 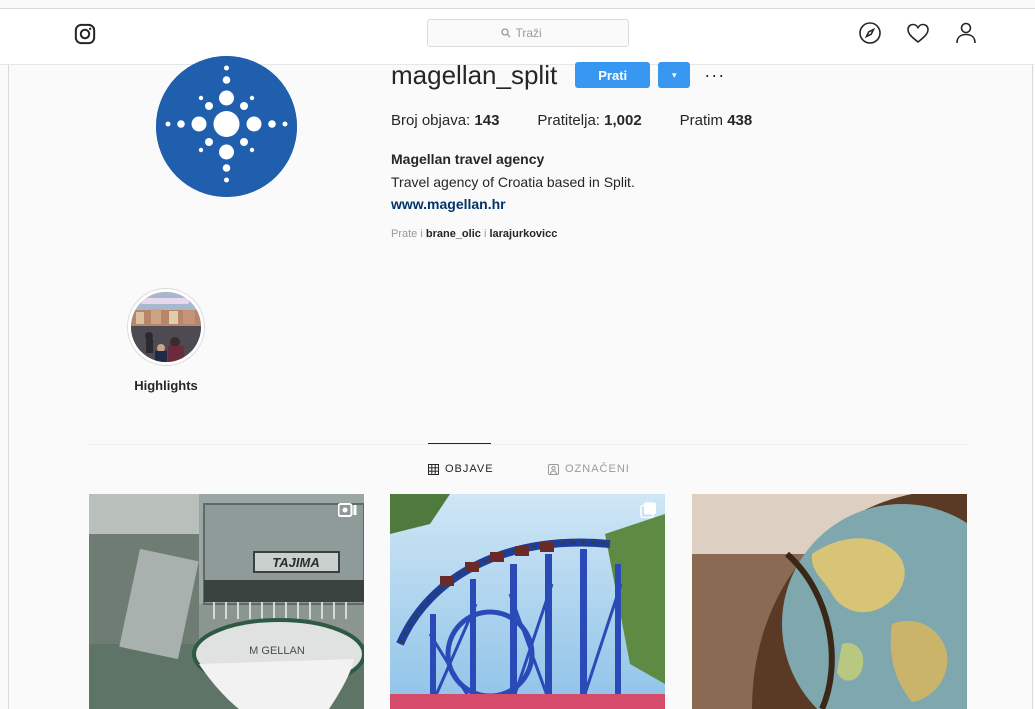 I want to click on profile-username: magellan_split, so click(x=474, y=75).